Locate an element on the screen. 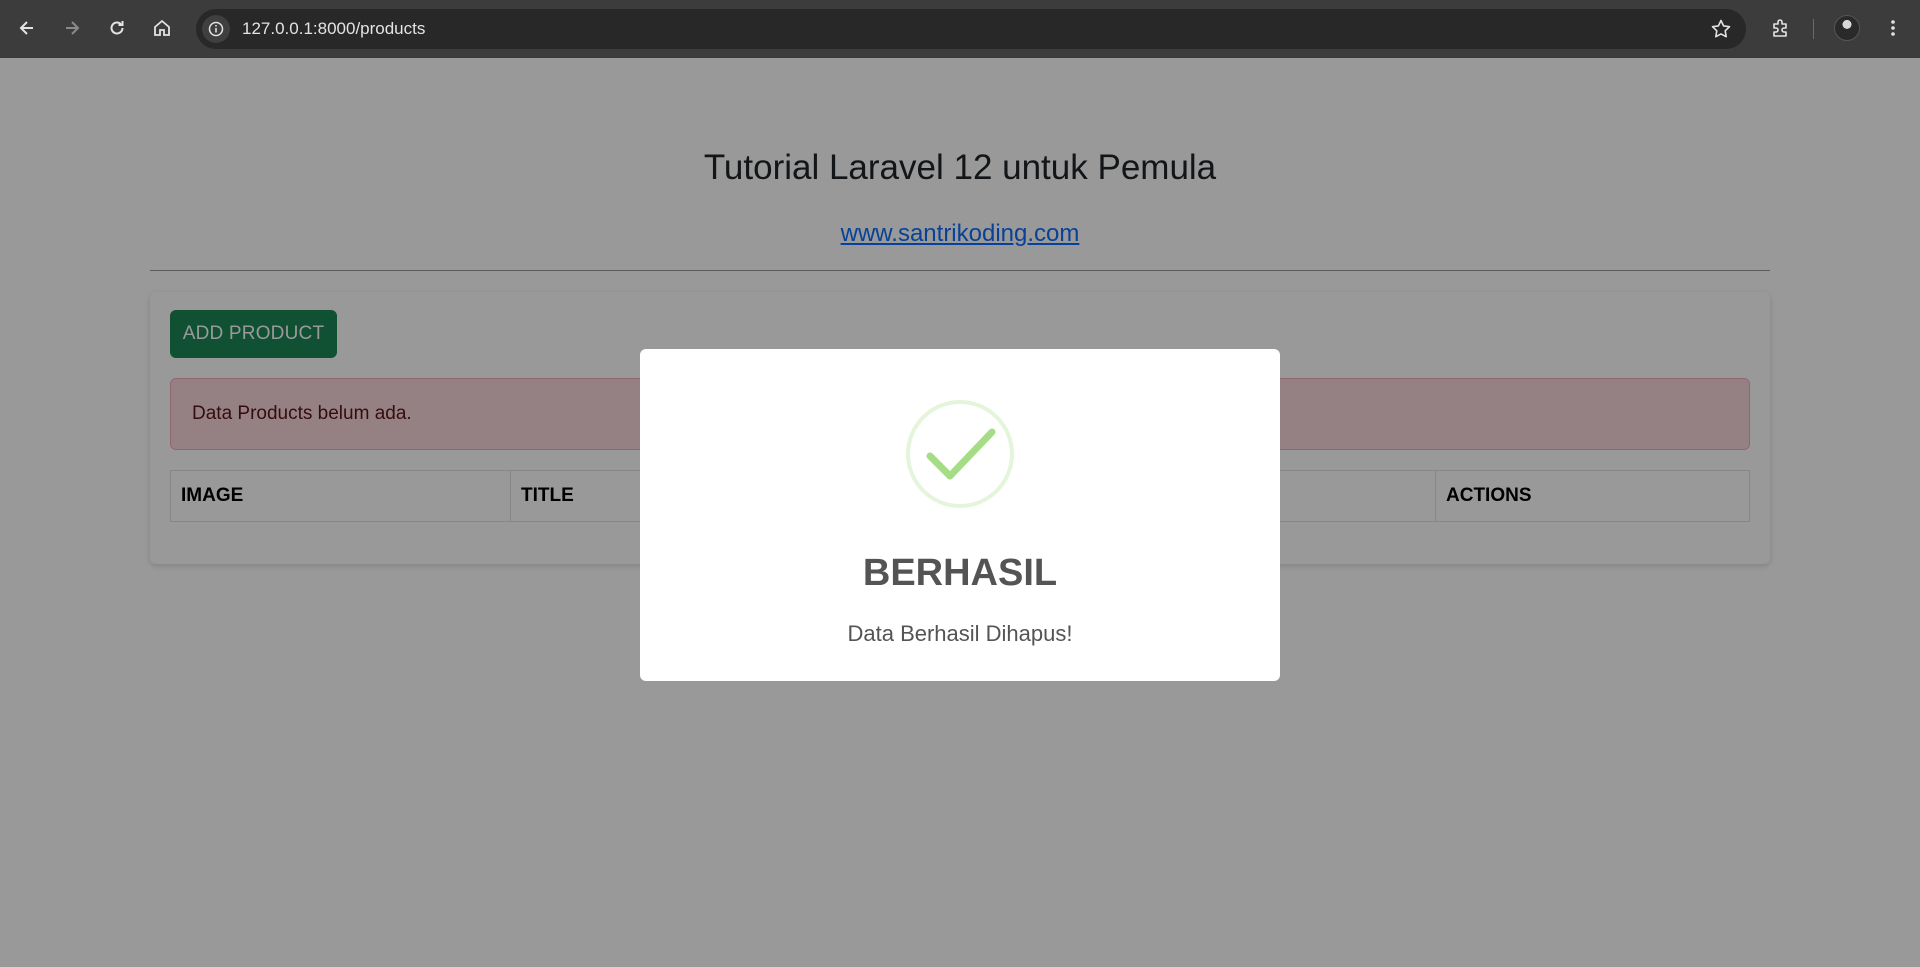  modal-title: BERHASIL is located at coordinates (960, 573).